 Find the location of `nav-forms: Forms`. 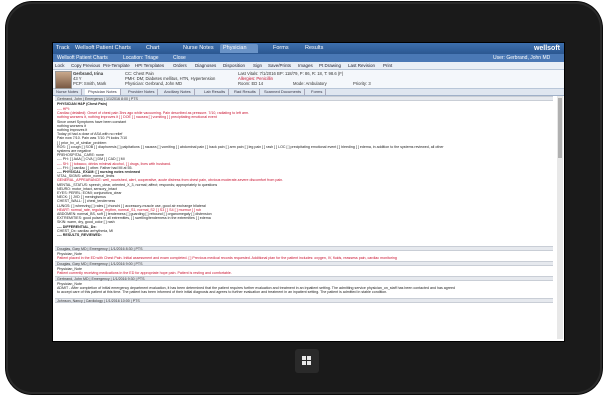

nav-forms: Forms is located at coordinates (281, 48).